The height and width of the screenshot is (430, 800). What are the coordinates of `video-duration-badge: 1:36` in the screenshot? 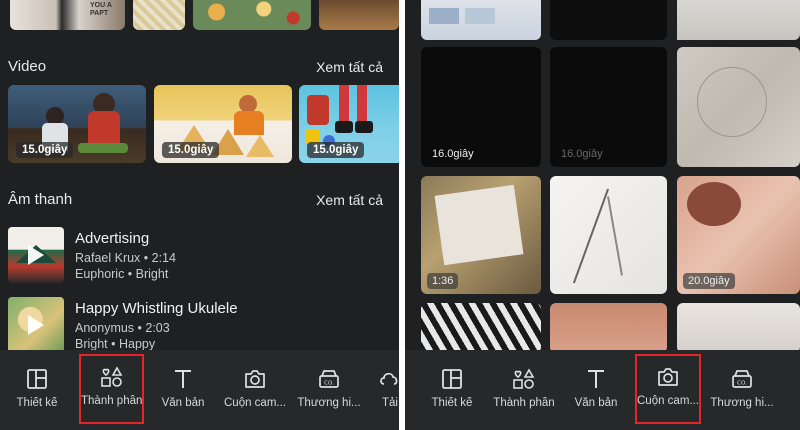 It's located at (443, 281).